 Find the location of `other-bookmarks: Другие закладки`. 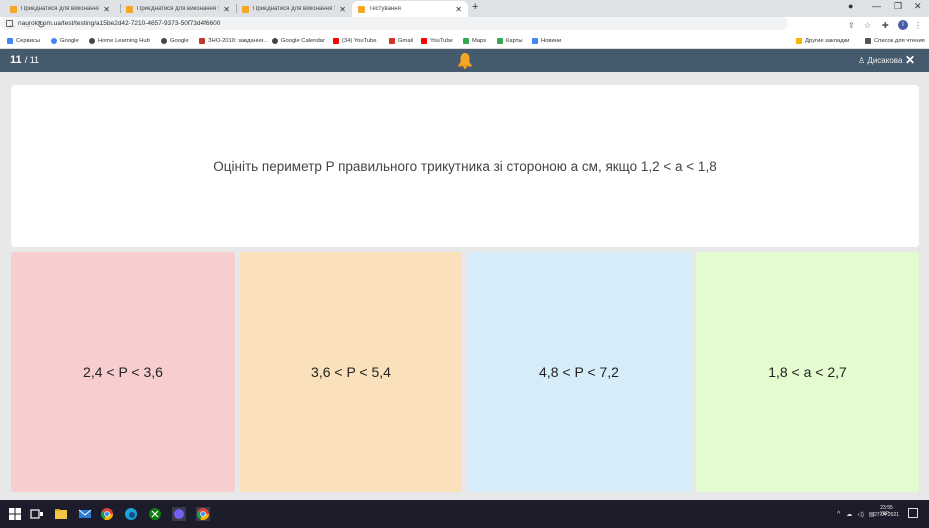

other-bookmarks: Другие закладки is located at coordinates (822, 41).